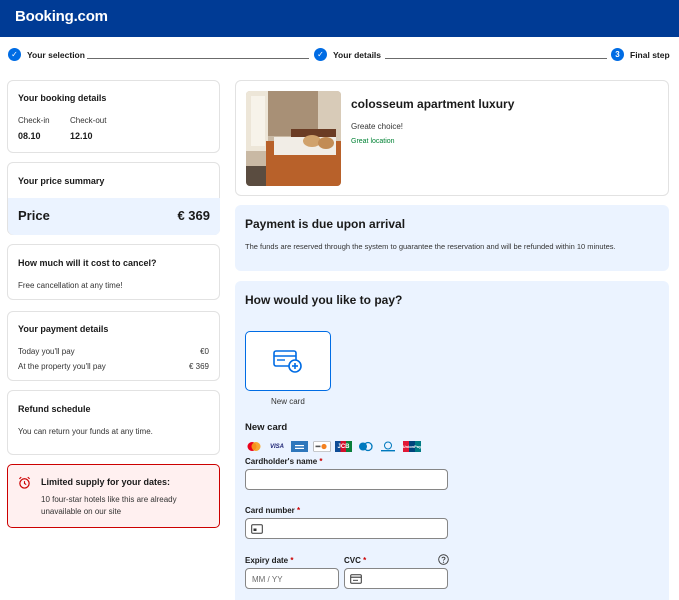  What do you see at coordinates (276, 446) in the screenshot?
I see `visa-icon: VISA` at bounding box center [276, 446].